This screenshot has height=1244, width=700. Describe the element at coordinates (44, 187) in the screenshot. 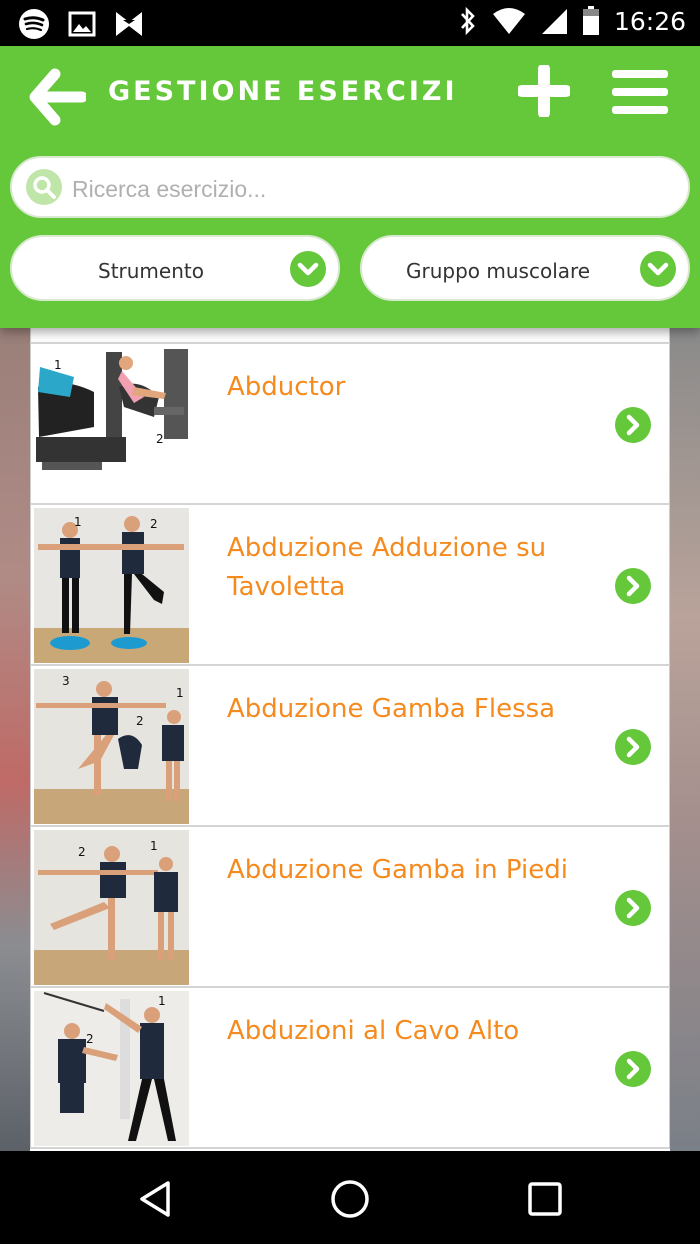

I see `search-icon` at that location.